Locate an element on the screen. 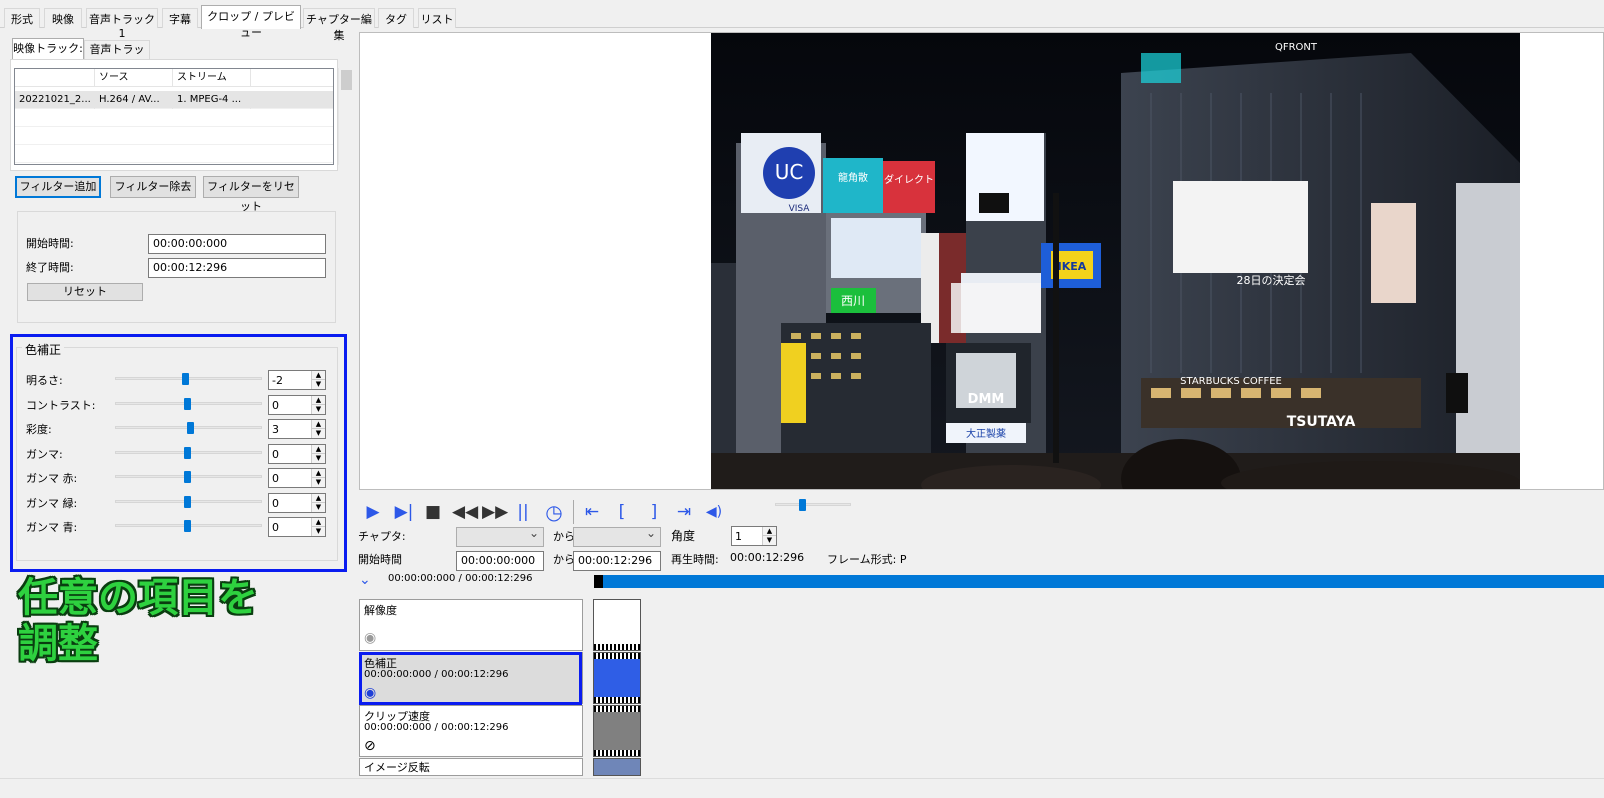 Image resolution: width=1604 pixels, height=798 pixels. timeline-bar is located at coordinates (1099, 581).